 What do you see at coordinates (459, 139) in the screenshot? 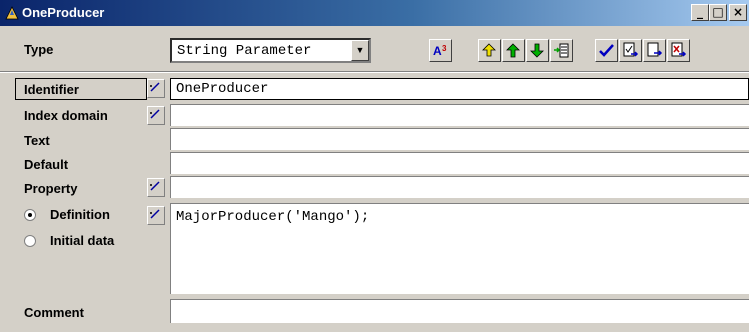
I see `text-field` at bounding box center [459, 139].